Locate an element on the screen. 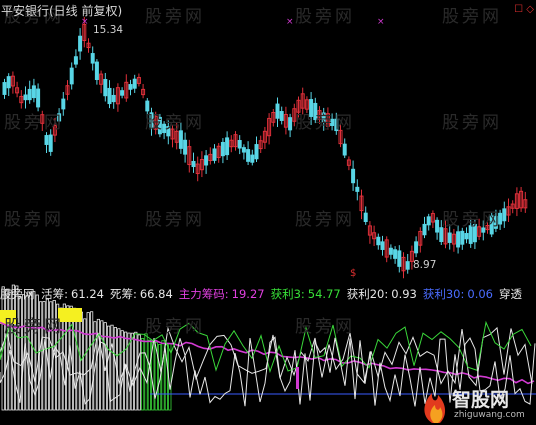  legend-item: 活筹: 61.24 is located at coordinates (74, 294).